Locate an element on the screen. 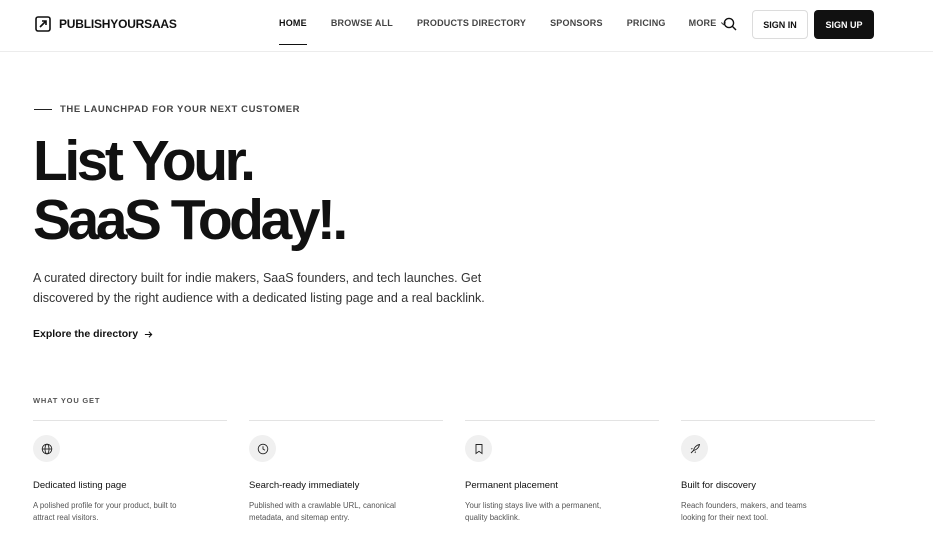  nav-products-directory: PRODUCTS DIRECTORY is located at coordinates (471, 31).